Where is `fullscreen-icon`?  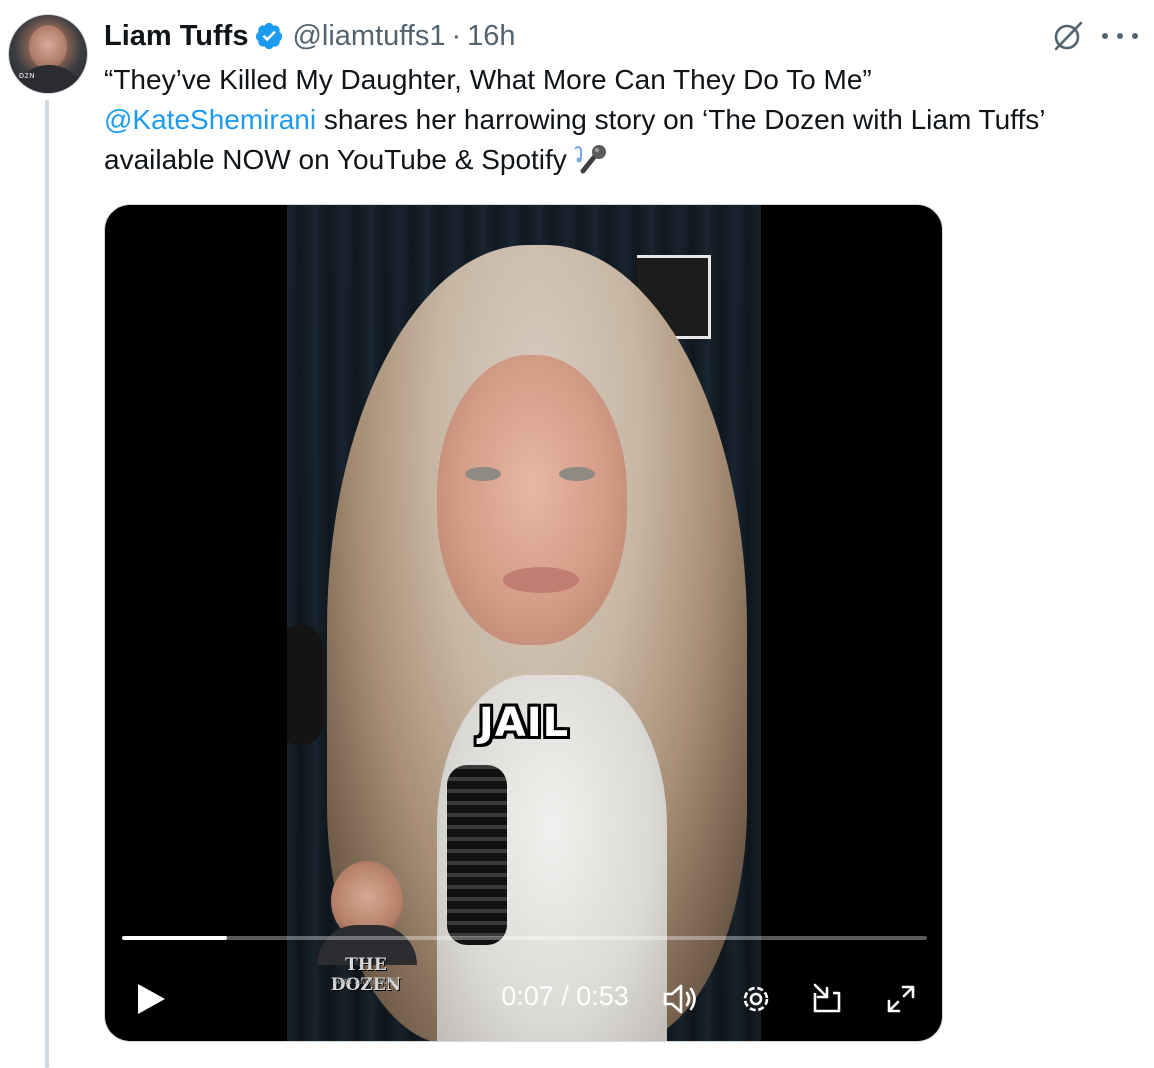 fullscreen-icon is located at coordinates (901, 999).